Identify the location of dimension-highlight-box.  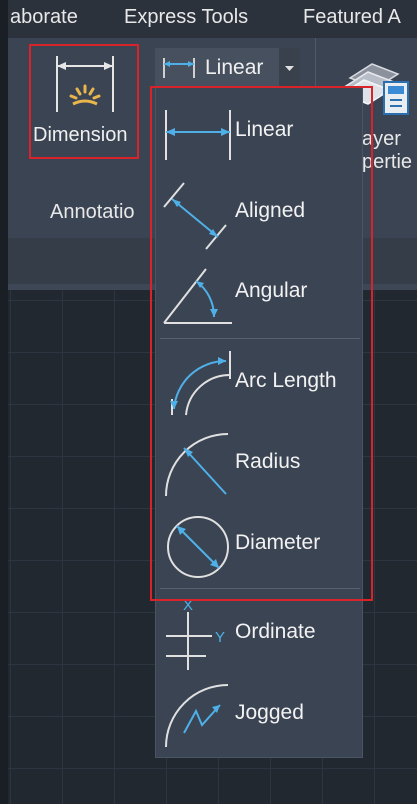
(84, 101).